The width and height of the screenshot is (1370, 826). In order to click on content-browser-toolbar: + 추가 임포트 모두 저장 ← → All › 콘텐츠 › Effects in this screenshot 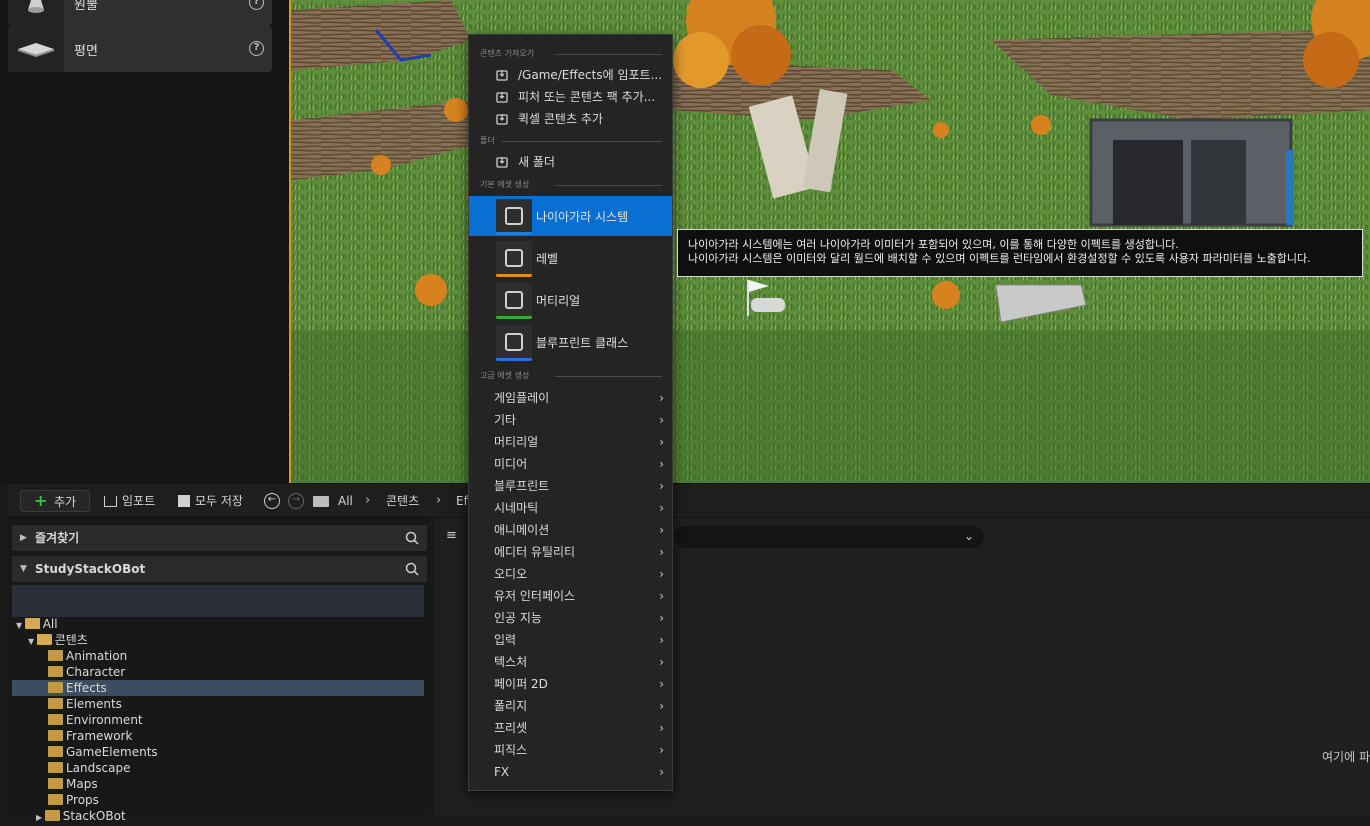, I will do `click(689, 501)`.